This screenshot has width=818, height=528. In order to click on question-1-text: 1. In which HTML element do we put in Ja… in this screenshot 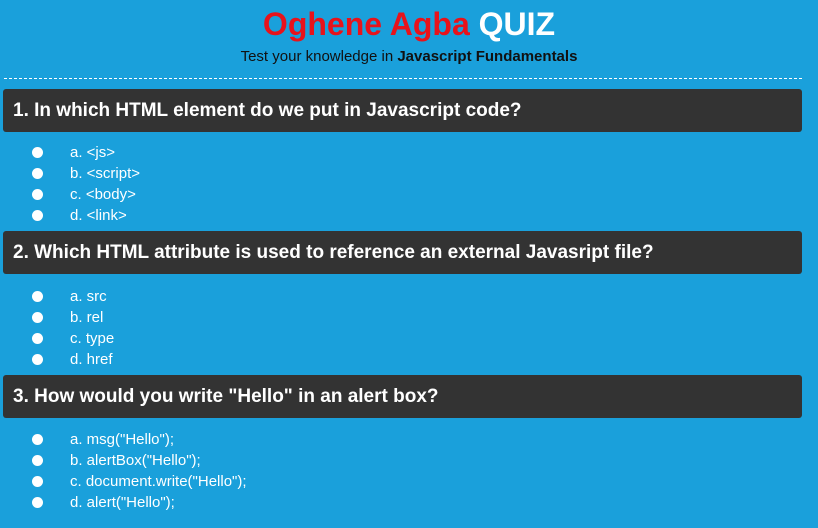, I will do `click(402, 110)`.